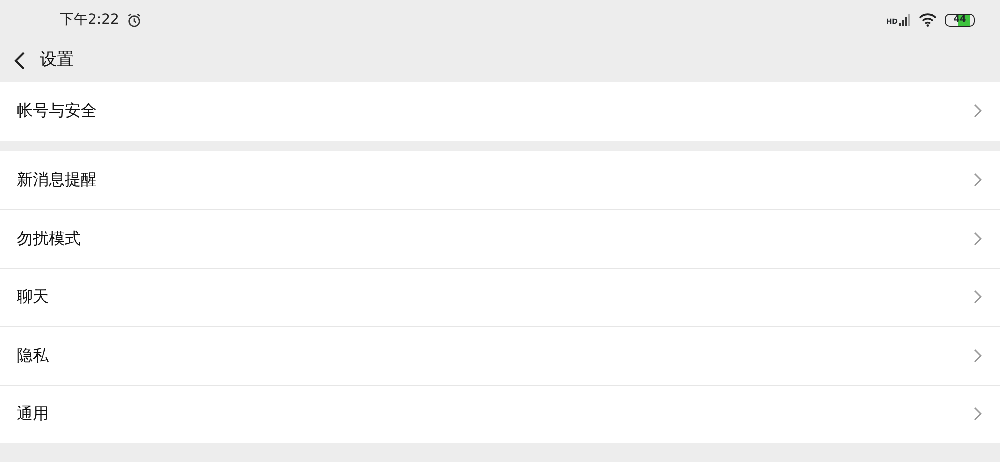 Image resolution: width=1000 pixels, height=462 pixels. Describe the element at coordinates (20, 61) in the screenshot. I see `back-icon` at that location.